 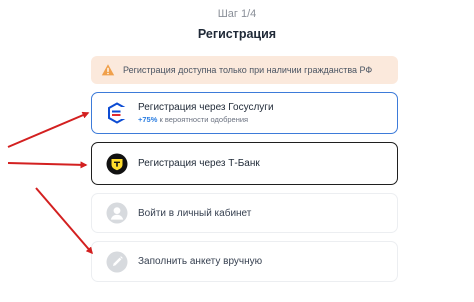 I want to click on tbank-logo-icon, so click(x=117, y=164).